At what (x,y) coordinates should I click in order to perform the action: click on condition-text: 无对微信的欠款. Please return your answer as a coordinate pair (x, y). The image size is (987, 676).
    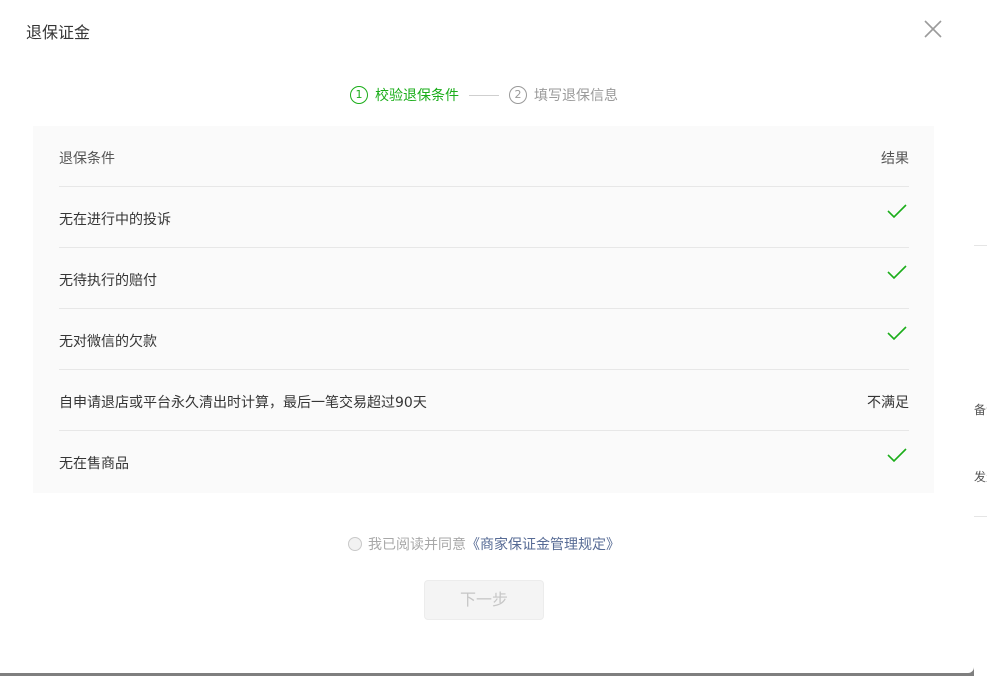
    Looking at the image, I should click on (108, 342).